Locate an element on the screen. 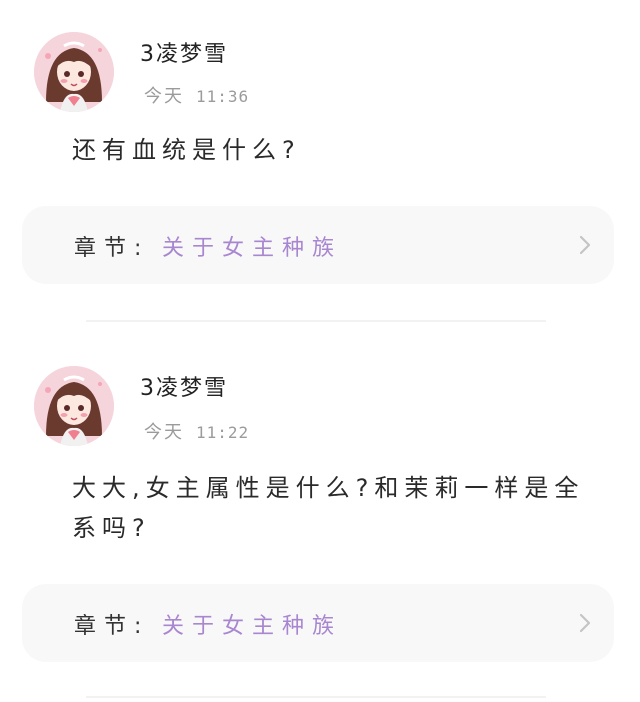  timestamp: 今天 11:36 is located at coordinates (196, 95).